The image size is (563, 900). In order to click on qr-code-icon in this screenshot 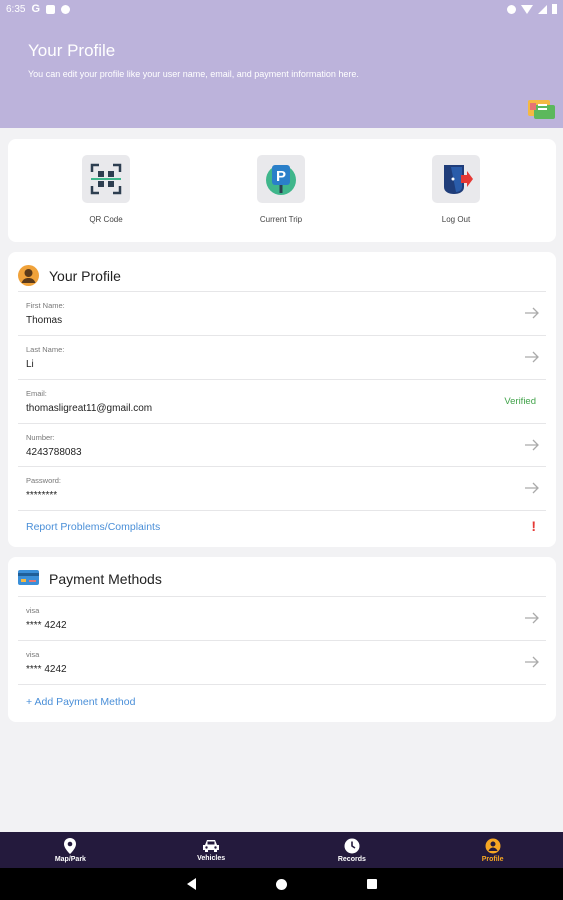, I will do `click(106, 179)`.